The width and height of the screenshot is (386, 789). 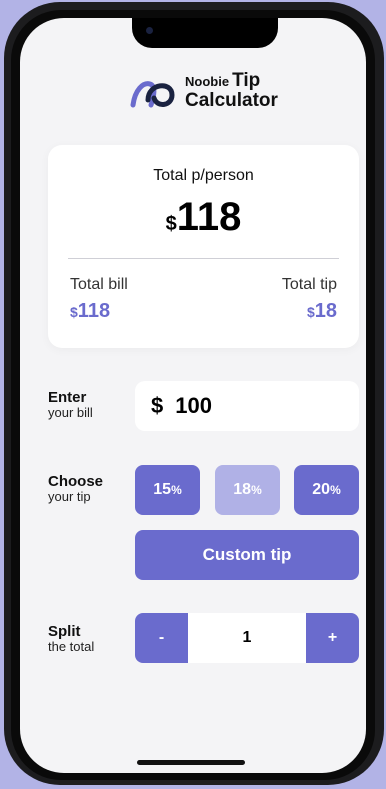 What do you see at coordinates (162, 489) in the screenshot?
I see `tip-15-value: 15` at bounding box center [162, 489].